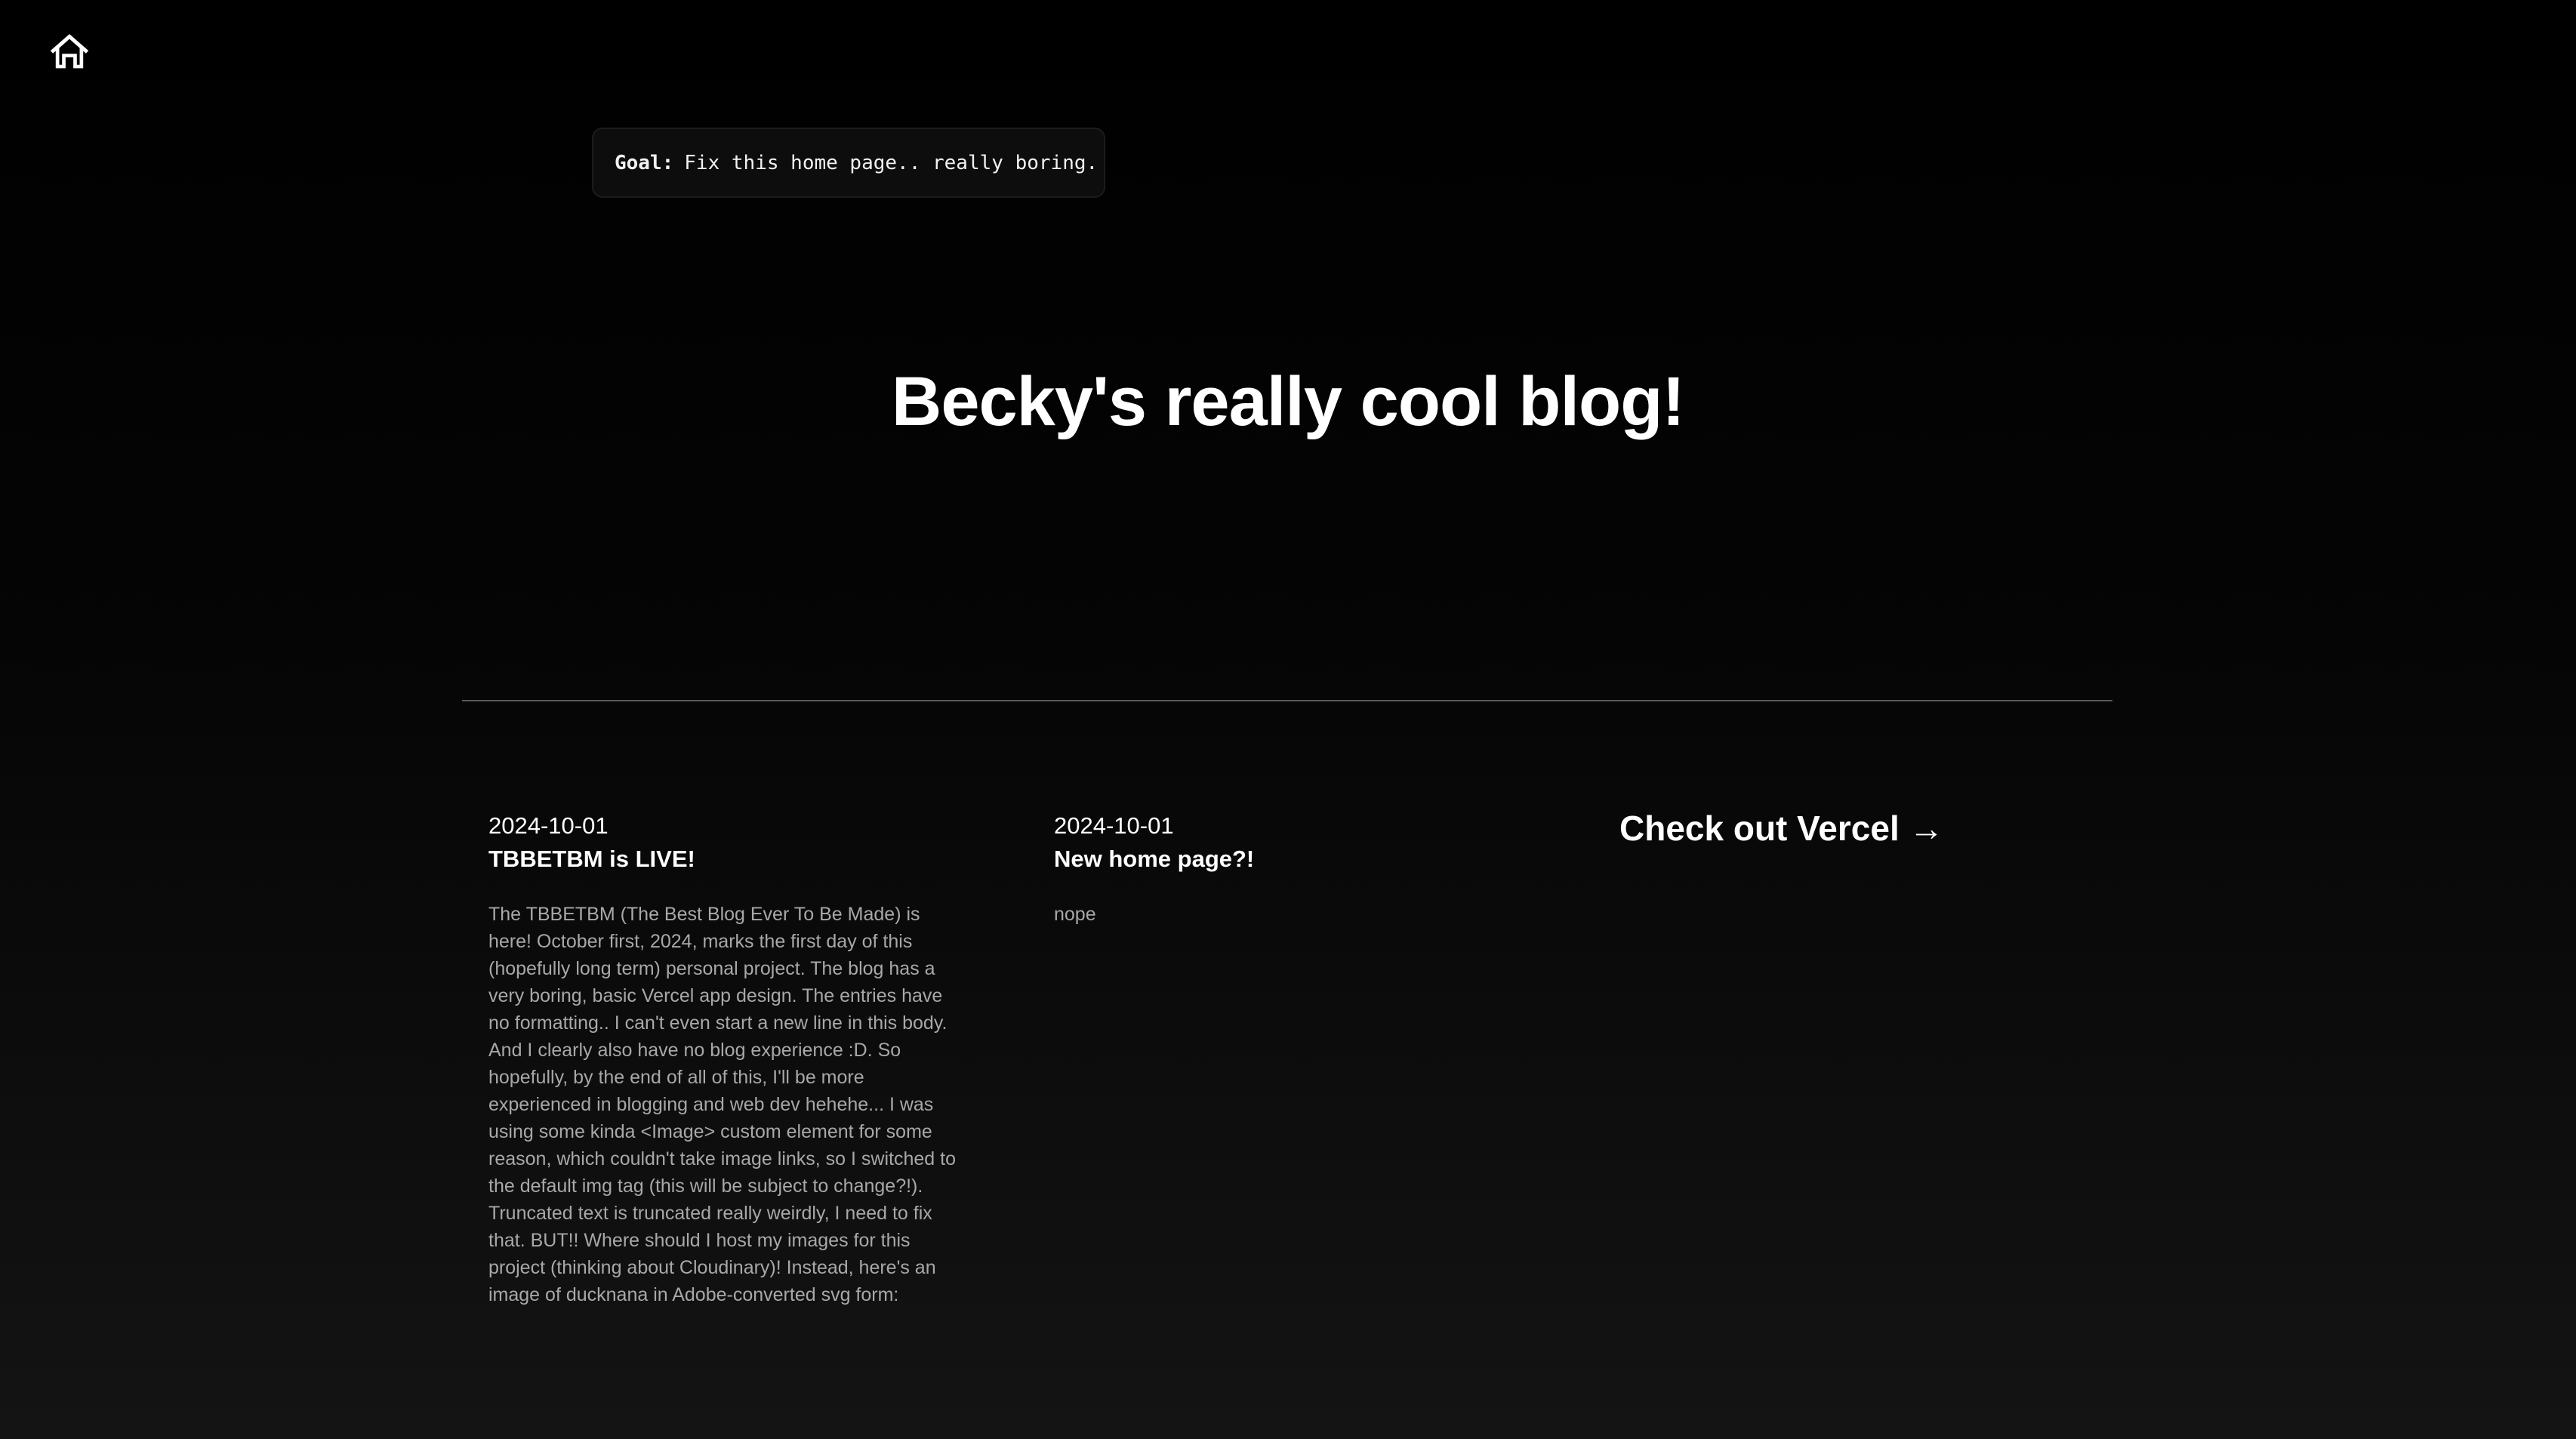 The height and width of the screenshot is (1439, 2576). What do you see at coordinates (644, 162) in the screenshot?
I see `goal-label: Goal:` at bounding box center [644, 162].